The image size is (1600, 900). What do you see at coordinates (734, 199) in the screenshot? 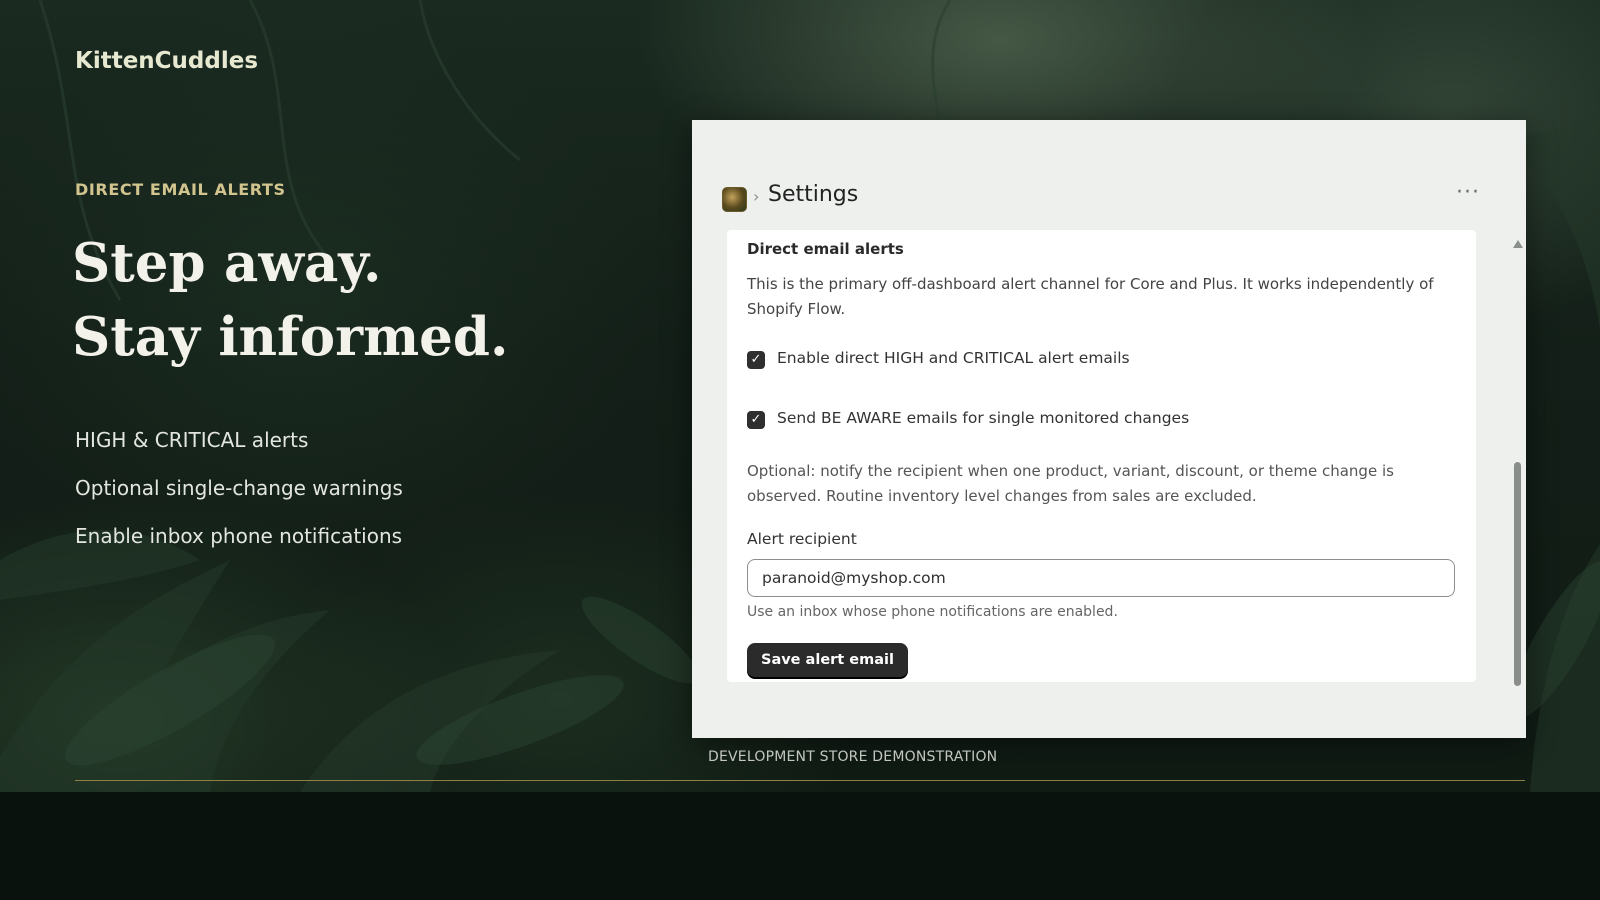
I see `store-logo-icon` at bounding box center [734, 199].